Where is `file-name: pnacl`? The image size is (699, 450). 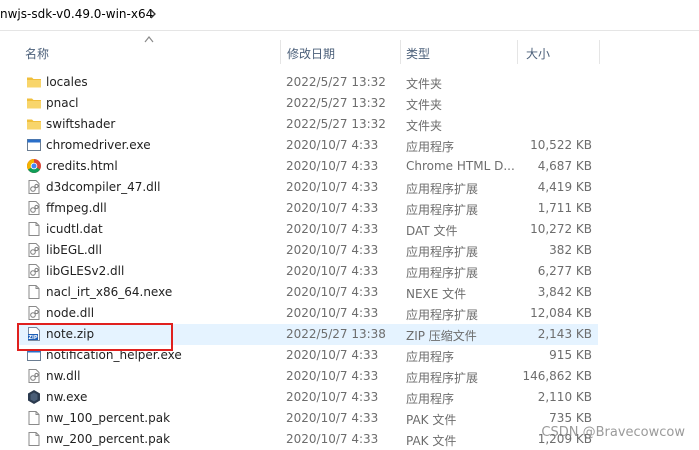 file-name: pnacl is located at coordinates (62, 103).